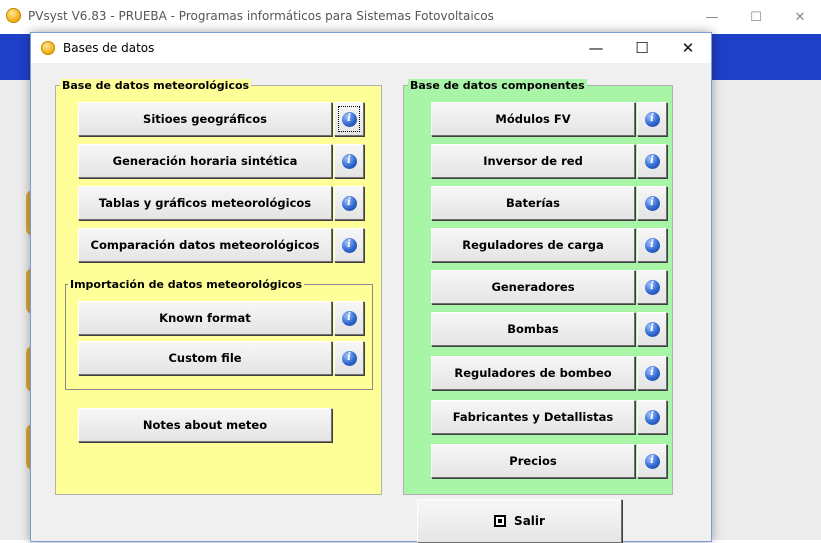  Describe the element at coordinates (533, 287) in the screenshot. I see `generators-button: Generadores` at that location.